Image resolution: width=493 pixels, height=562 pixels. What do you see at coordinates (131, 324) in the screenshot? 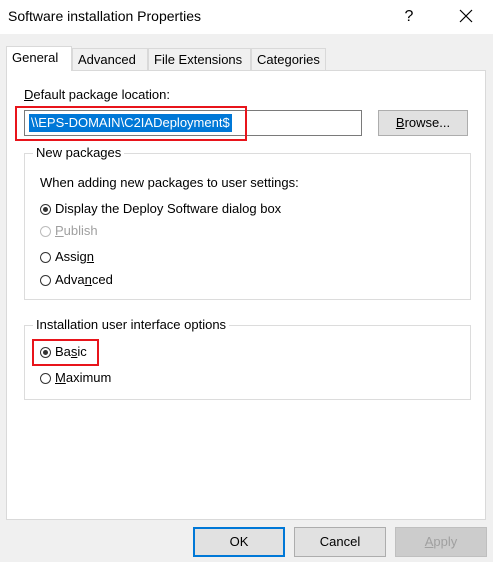
I see `install-ui-options-title: Installation user interface options` at bounding box center [131, 324].